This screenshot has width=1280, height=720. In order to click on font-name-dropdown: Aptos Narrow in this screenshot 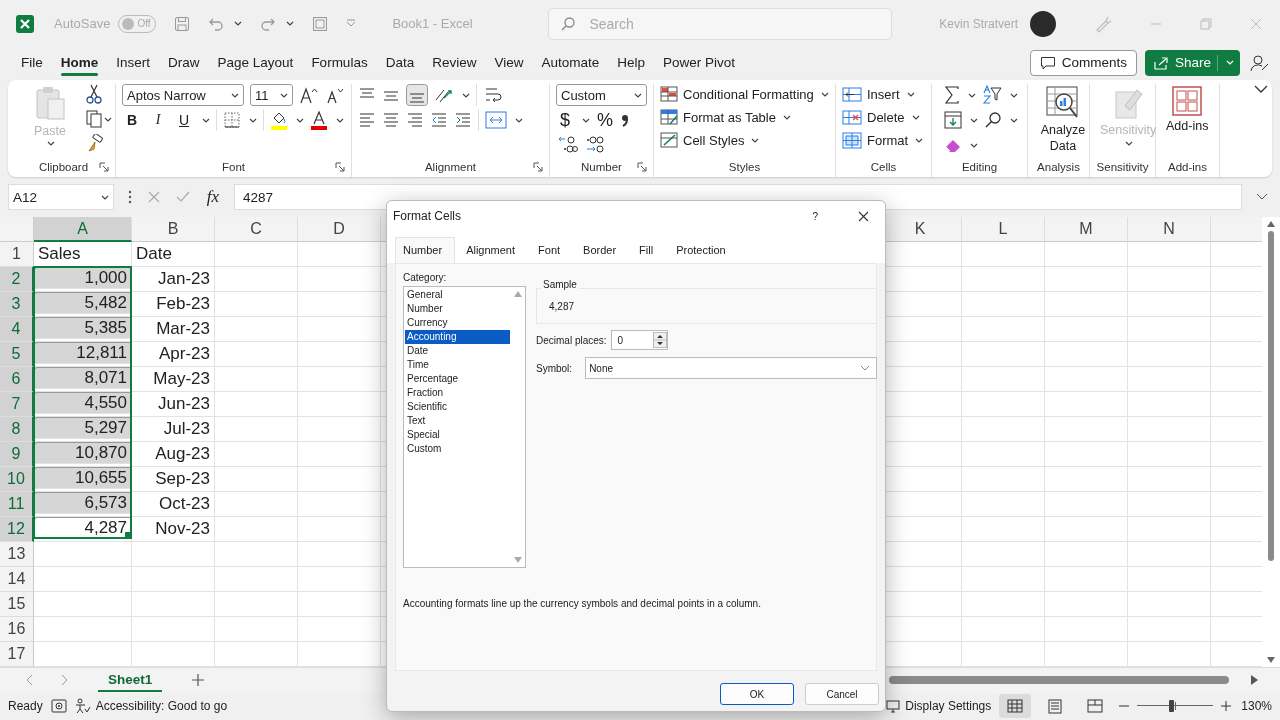, I will do `click(183, 95)`.